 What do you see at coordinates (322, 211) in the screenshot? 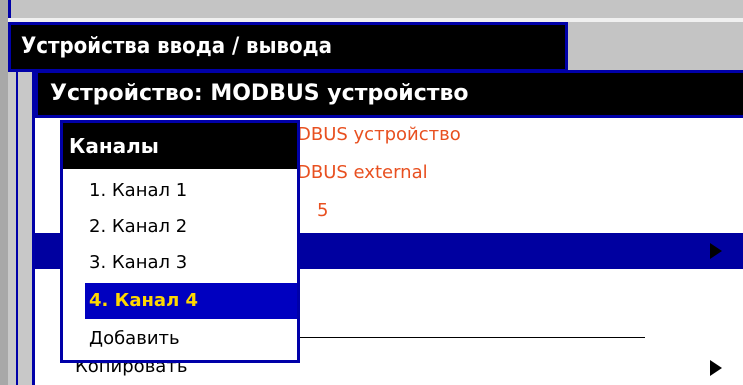
I see `device-address-value: 5` at bounding box center [322, 211].